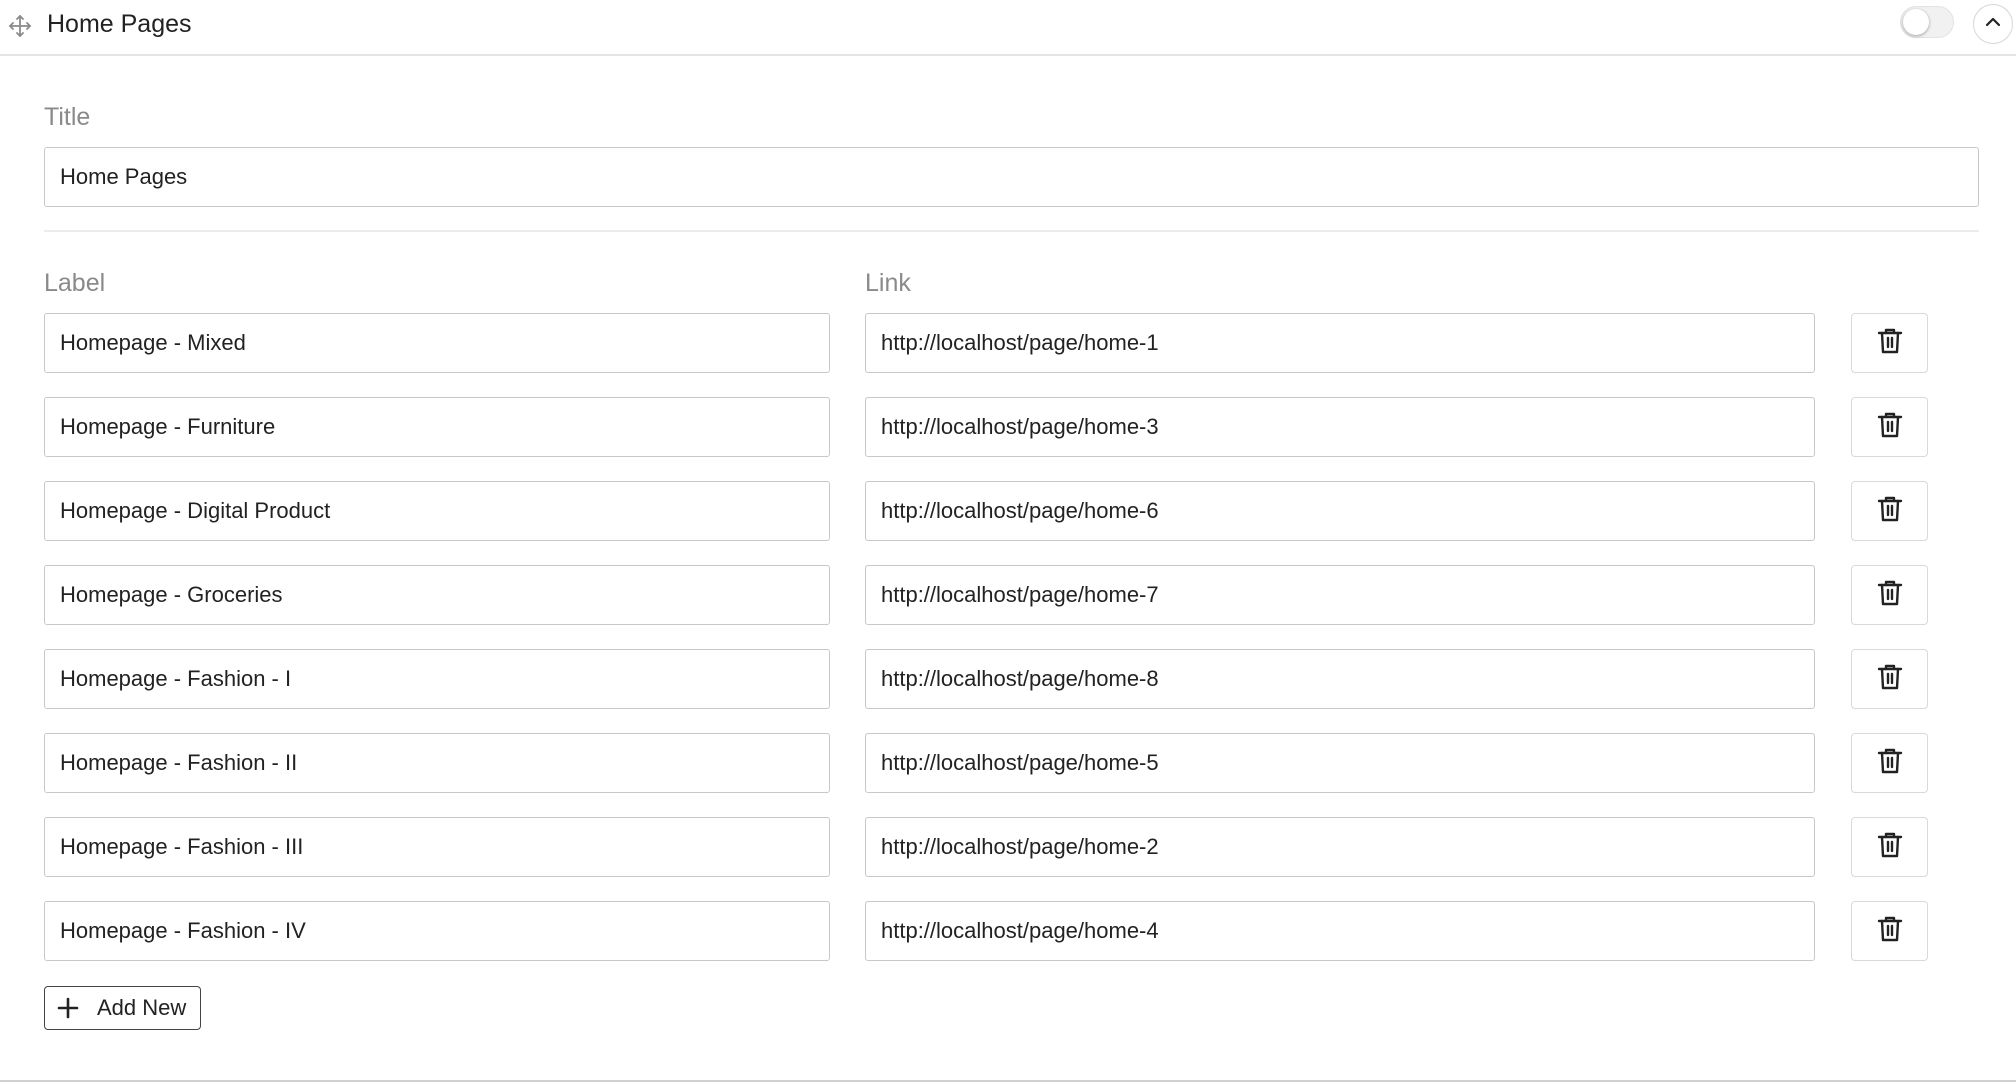  Describe the element at coordinates (67, 117) in the screenshot. I see `title-label: Title` at that location.